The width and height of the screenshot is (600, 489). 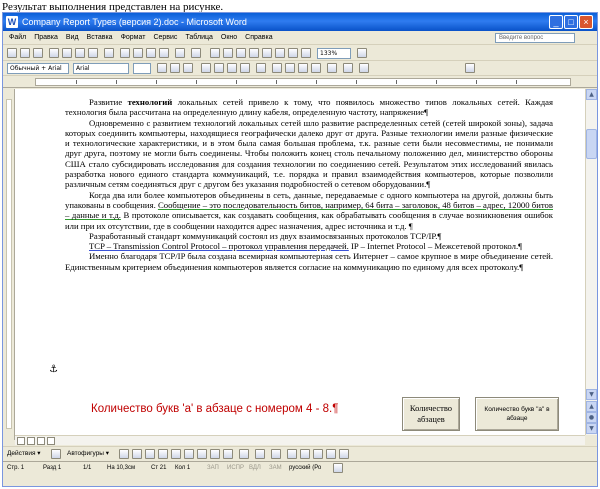 What do you see at coordinates (316, 68) in the screenshot?
I see `increase-indent-icon` at bounding box center [316, 68].